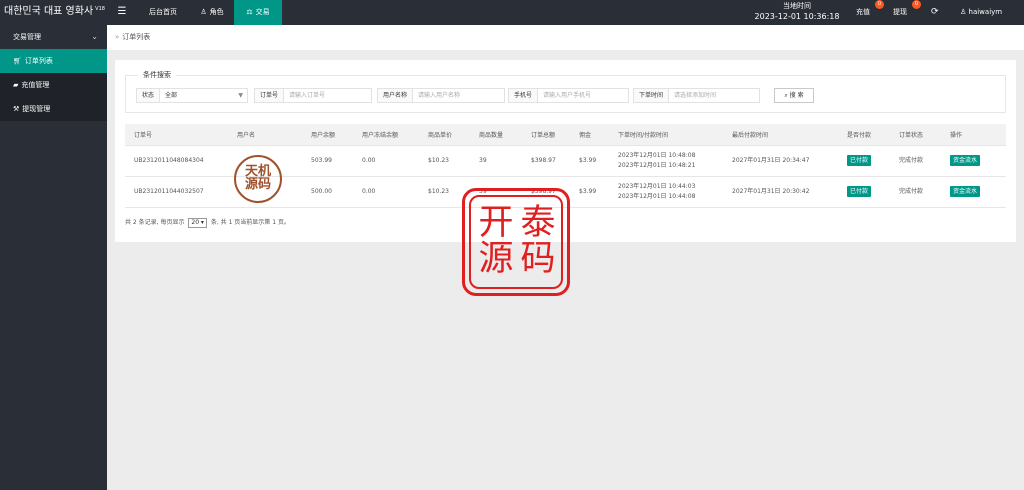 This screenshot has height=490, width=1024. I want to click on search-button-label: 搜 索, so click(796, 95).